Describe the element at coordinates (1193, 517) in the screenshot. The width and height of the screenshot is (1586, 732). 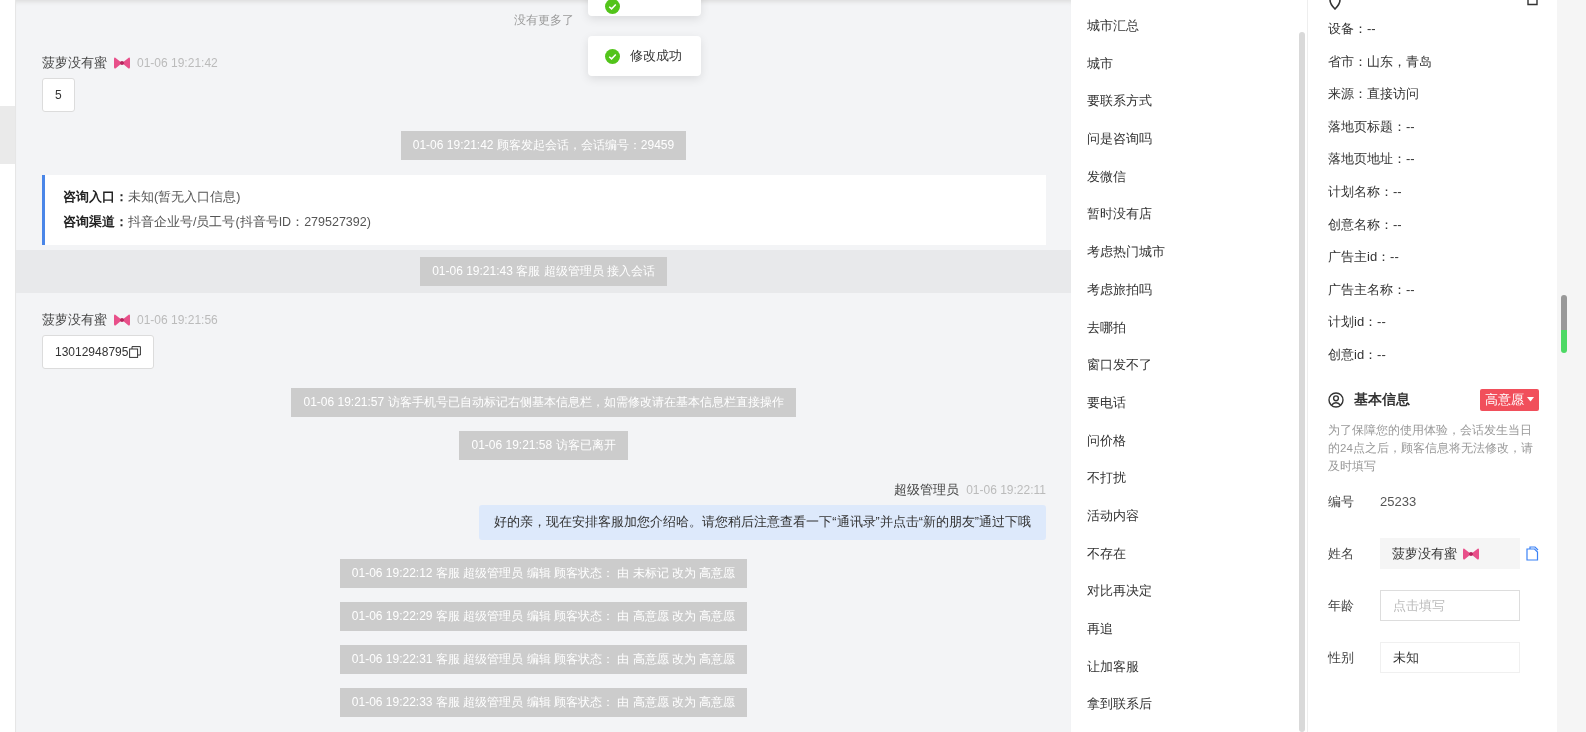
I see `quick-reply-item: 活动内容` at that location.